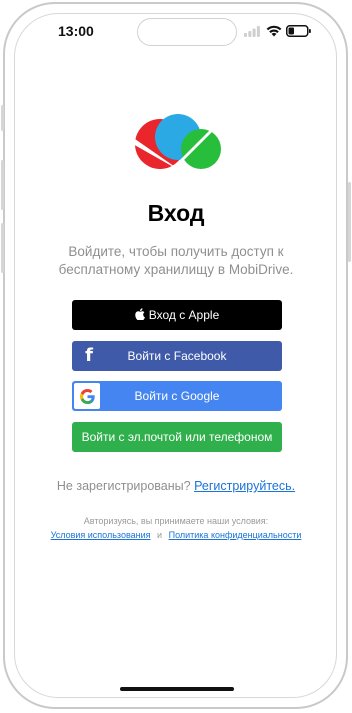 The height and width of the screenshot is (713, 352). Describe the element at coordinates (176, 213) in the screenshot. I see `page-title: Вход` at that location.